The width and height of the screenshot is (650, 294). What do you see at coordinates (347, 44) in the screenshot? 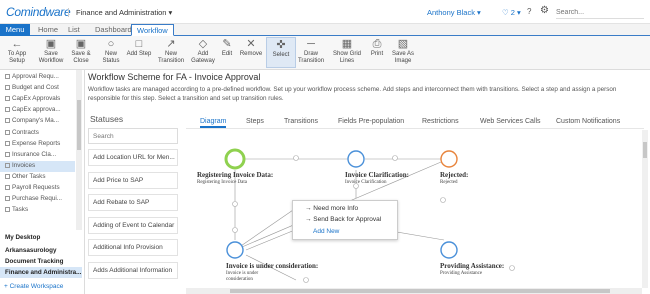
I see `ribbon-icon: ▦` at bounding box center [347, 44].